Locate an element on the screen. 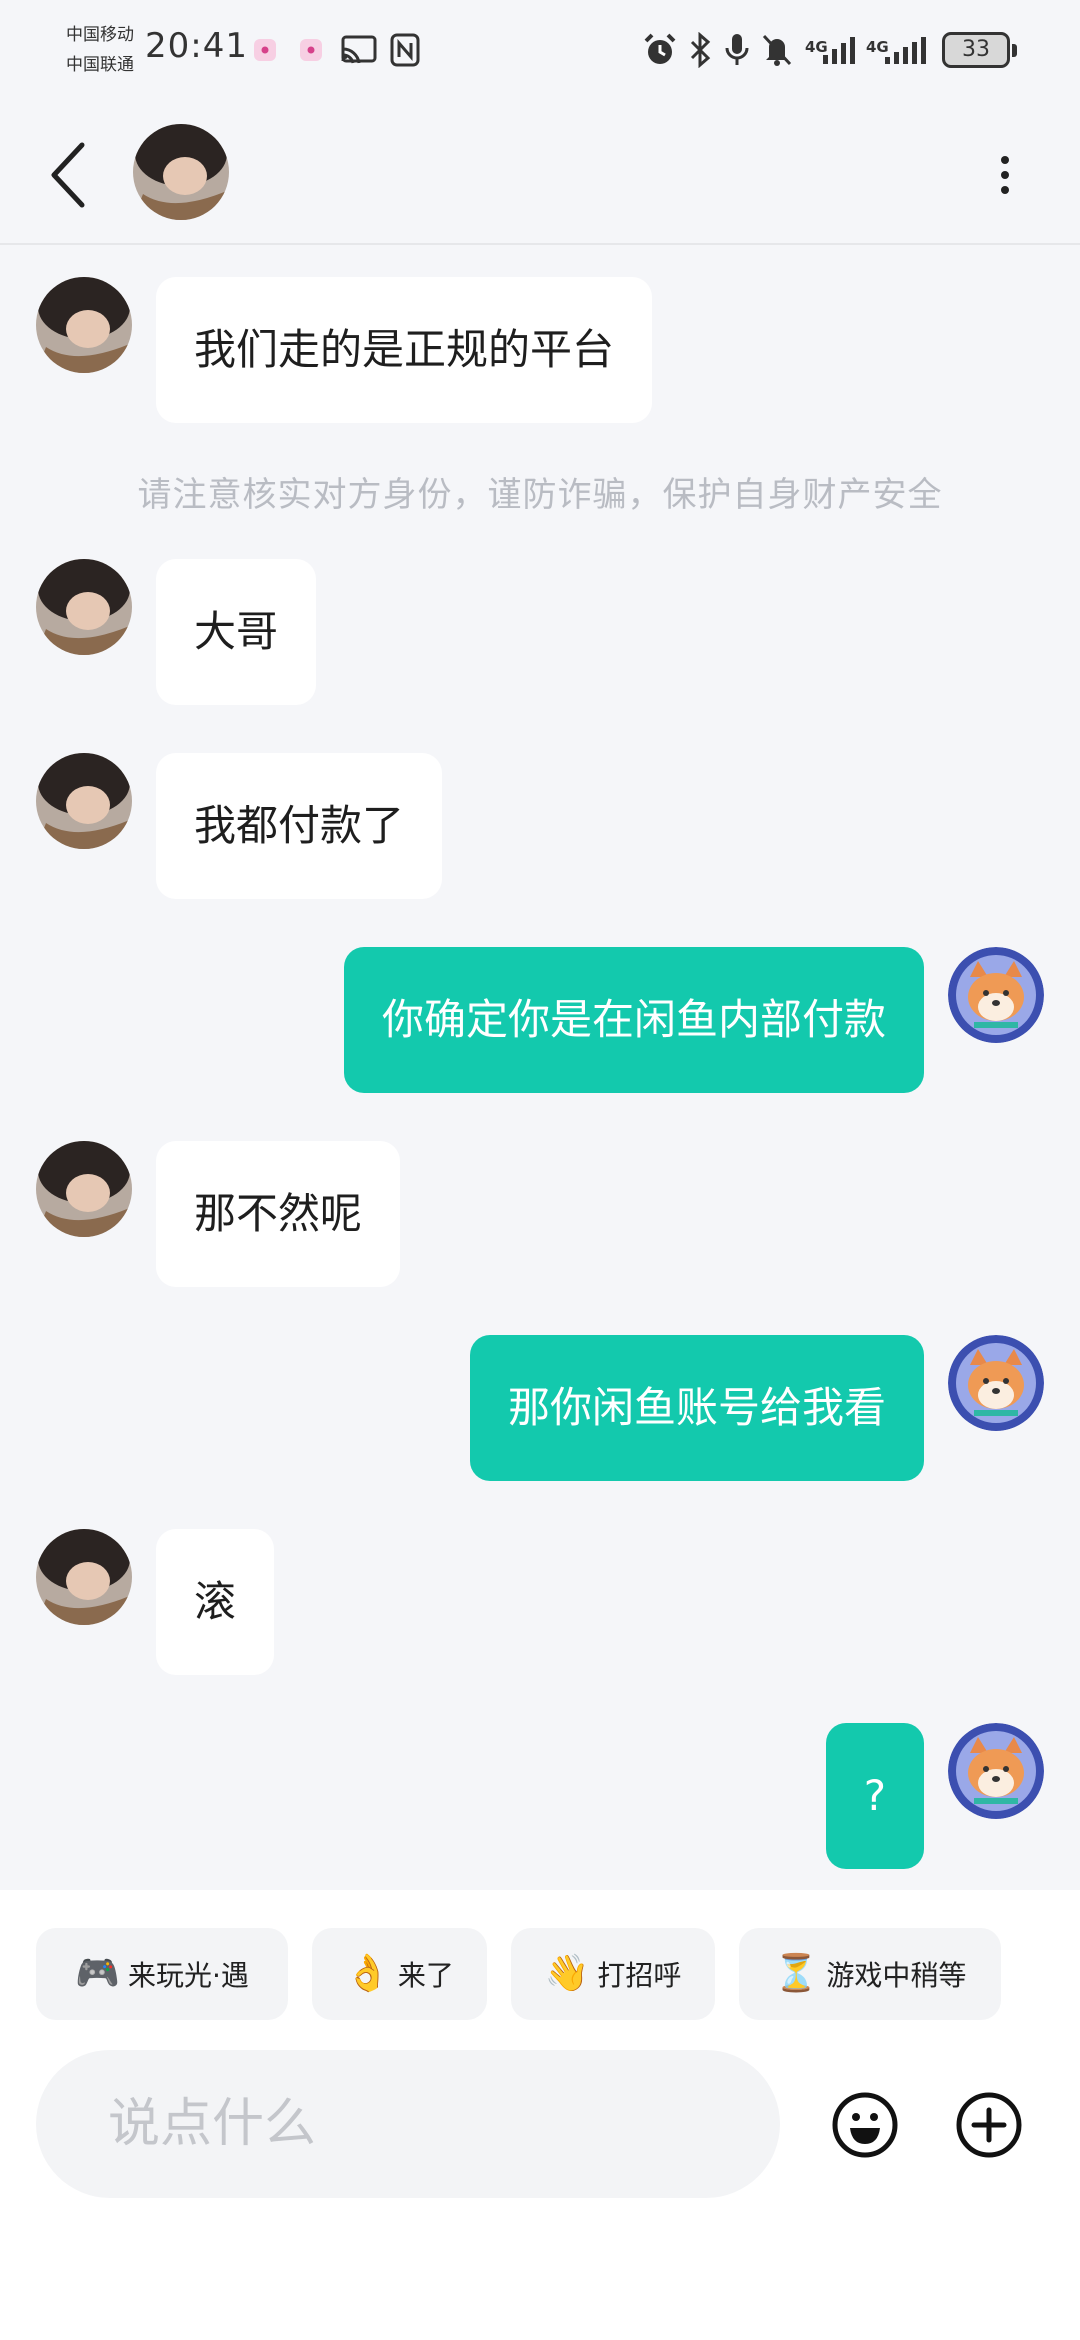 The image size is (1080, 2340). cast-icon is located at coordinates (359, 50).